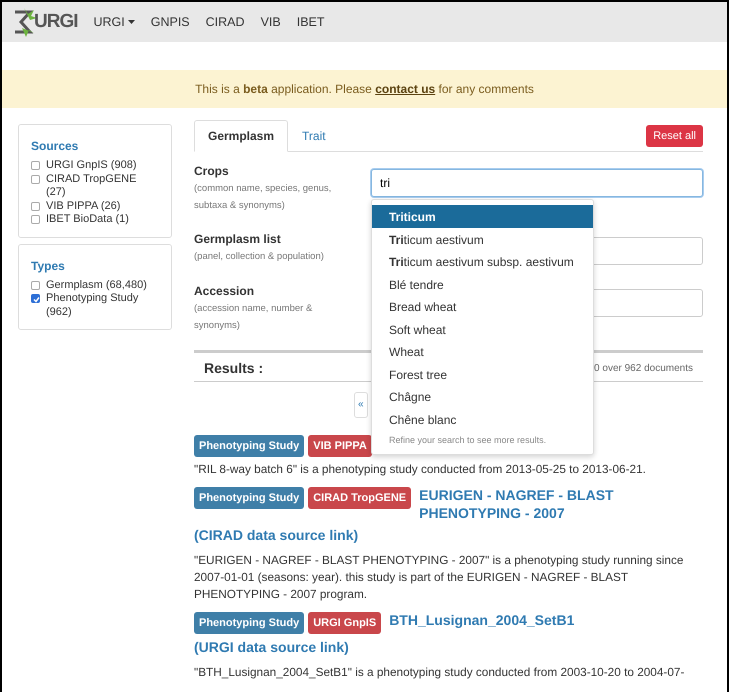 Image resolution: width=729 pixels, height=692 pixels. Describe the element at coordinates (482, 419) in the screenshot. I see `suggestion-item: Chêne blanc` at that location.